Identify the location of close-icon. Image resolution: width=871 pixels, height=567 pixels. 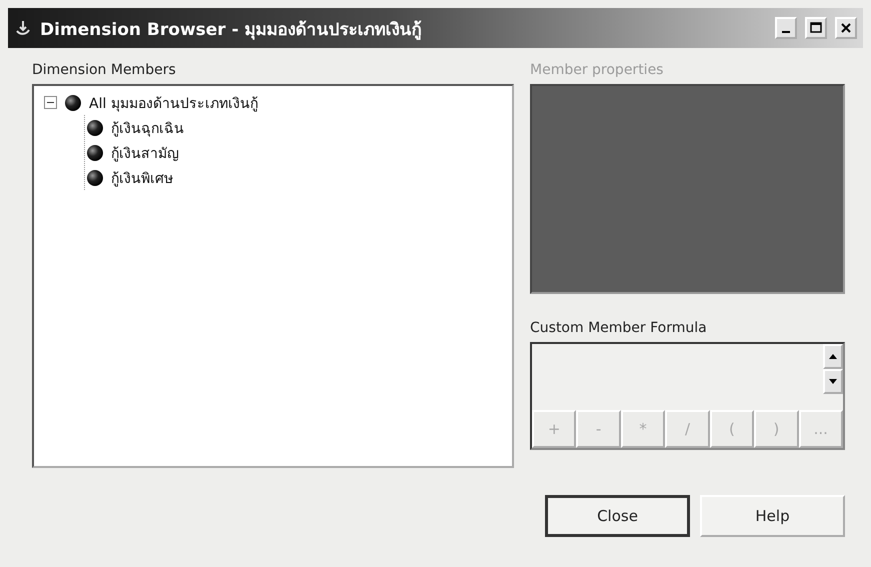
(846, 28).